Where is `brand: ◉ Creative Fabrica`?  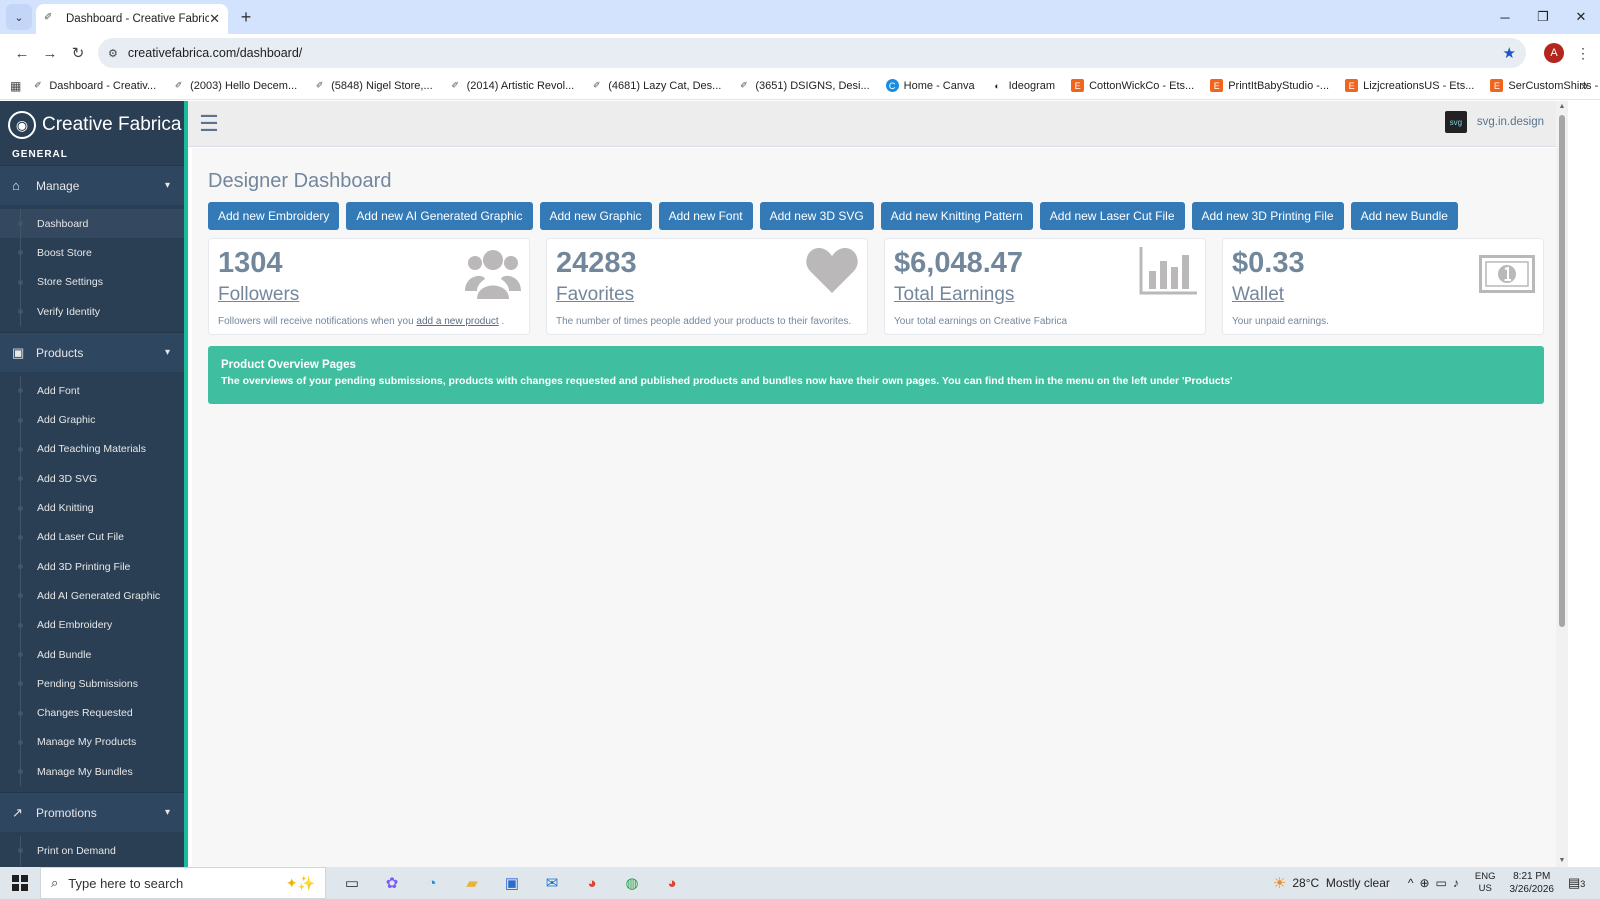
brand: ◉ Creative Fabrica is located at coordinates (92, 125).